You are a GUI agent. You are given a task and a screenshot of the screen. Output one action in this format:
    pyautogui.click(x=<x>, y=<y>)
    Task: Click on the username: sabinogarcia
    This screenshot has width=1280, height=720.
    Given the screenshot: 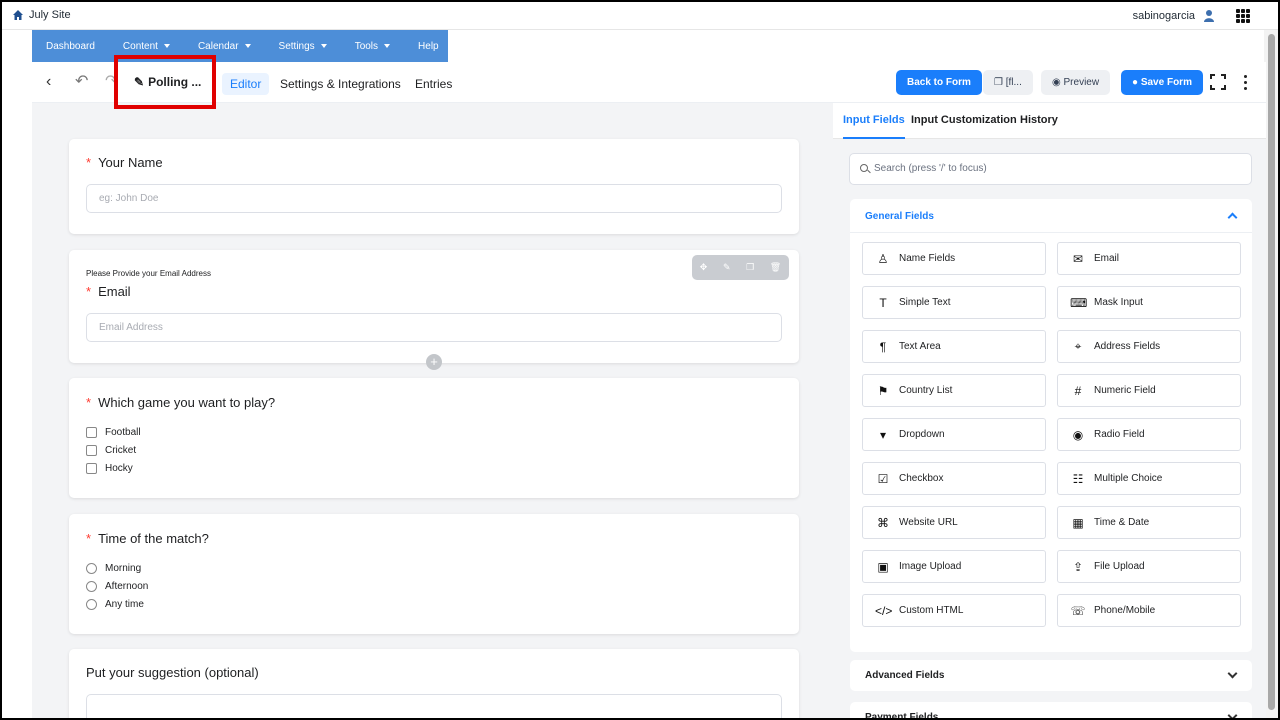 What is the action you would take?
    pyautogui.click(x=1163, y=16)
    